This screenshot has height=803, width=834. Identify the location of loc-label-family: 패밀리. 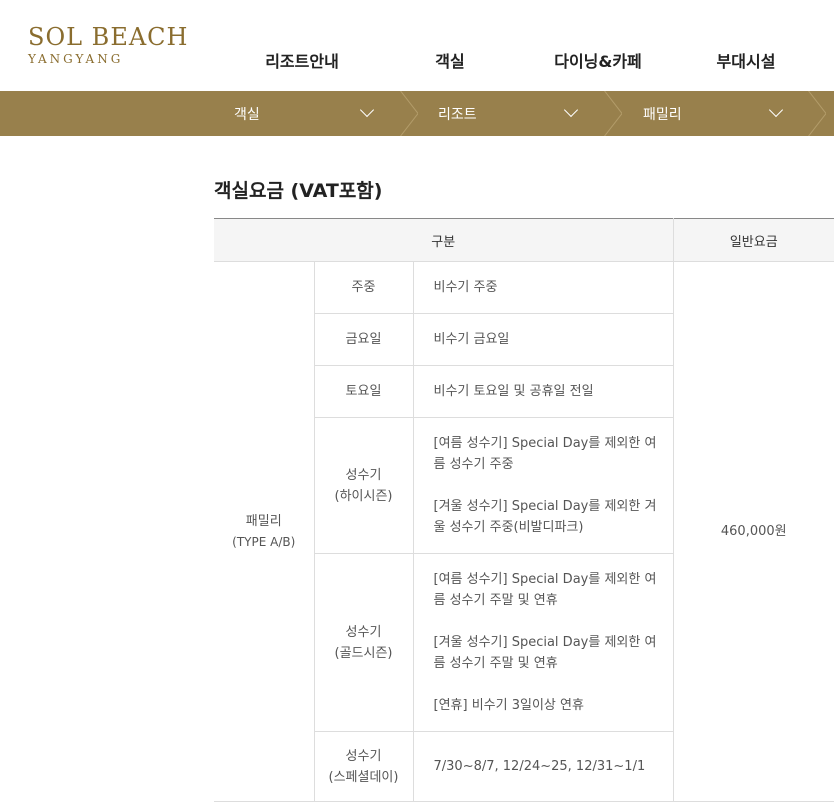
(662, 115).